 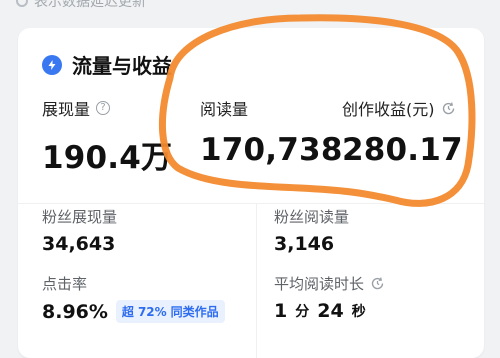 What do you see at coordinates (224, 109) in the screenshot?
I see `metric-reads-label: 阅读量` at bounding box center [224, 109].